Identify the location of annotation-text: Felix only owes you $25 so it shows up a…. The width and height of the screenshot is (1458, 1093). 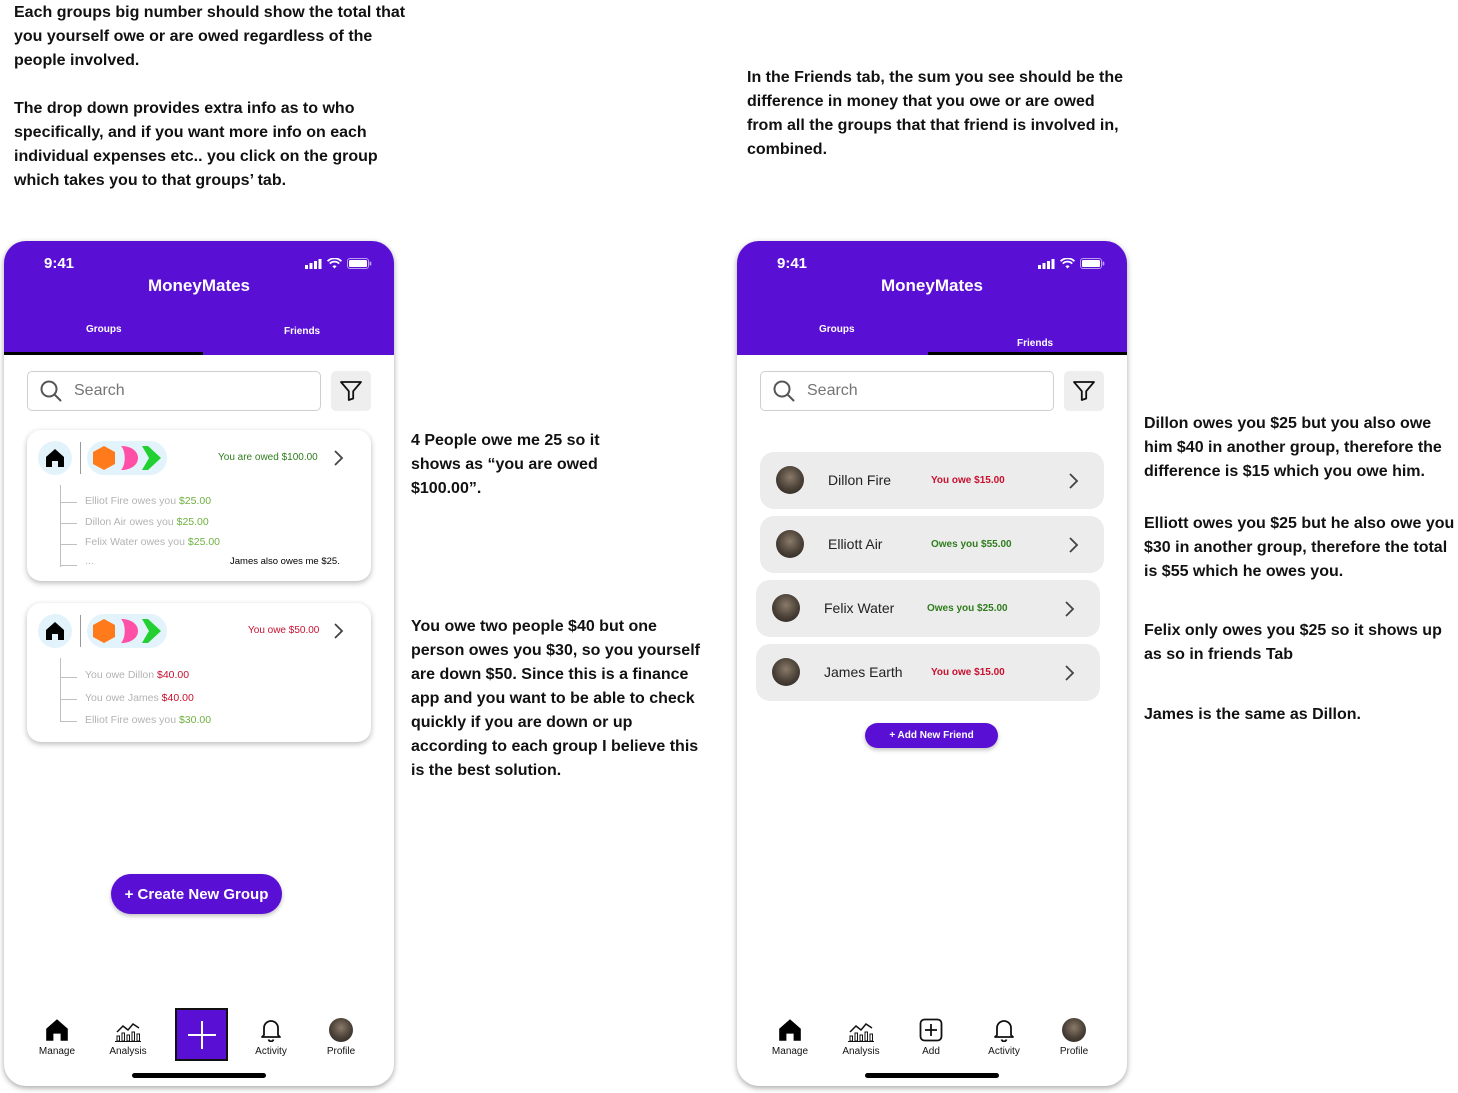
(1293, 642).